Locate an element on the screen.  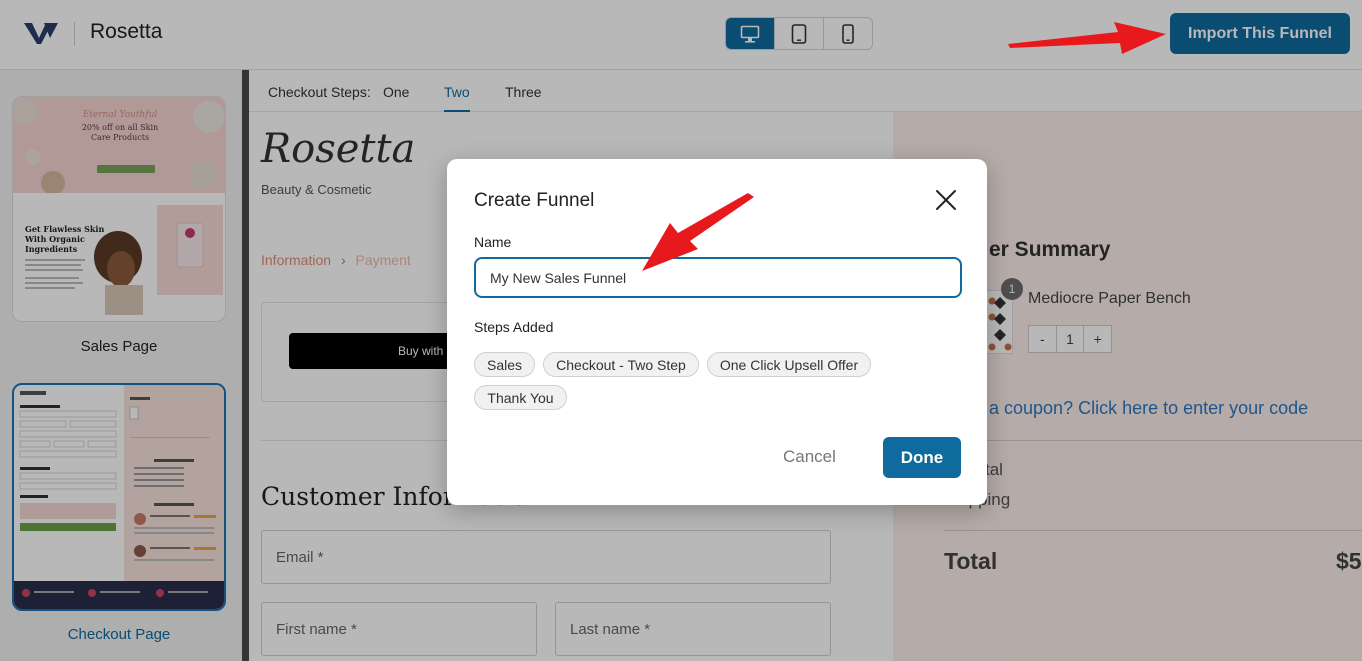
step-chip-checkout: Checkout - Two Step is located at coordinates (621, 364).